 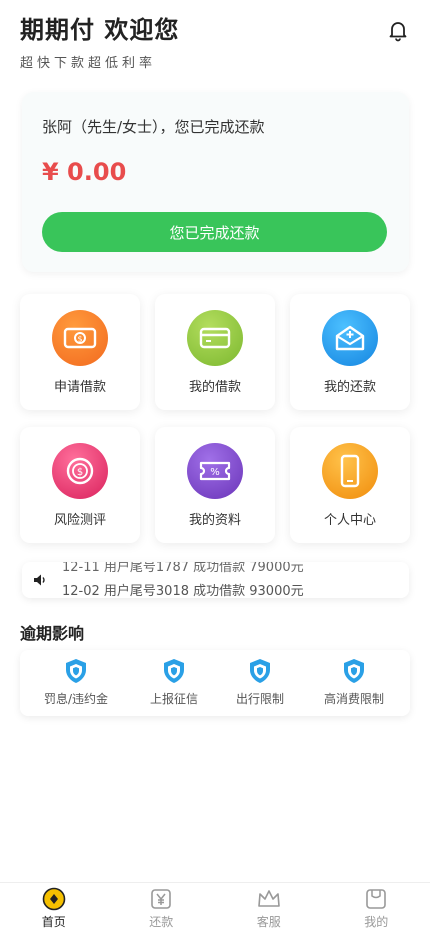 I want to click on header: 期期付 欢迎您 超快下款超低利率, so click(x=215, y=44).